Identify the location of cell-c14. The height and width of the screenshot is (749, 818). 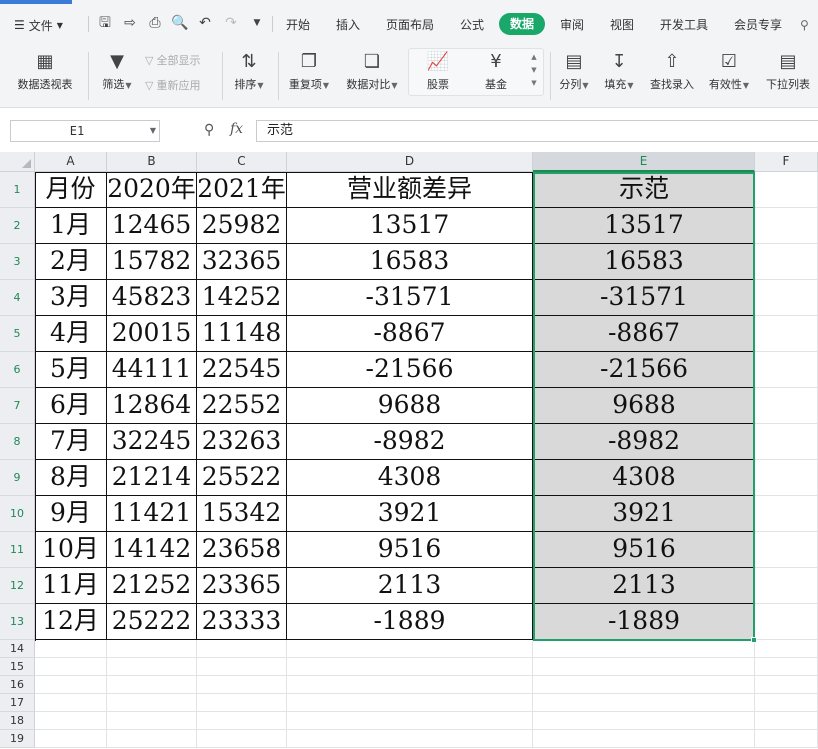
(242, 649).